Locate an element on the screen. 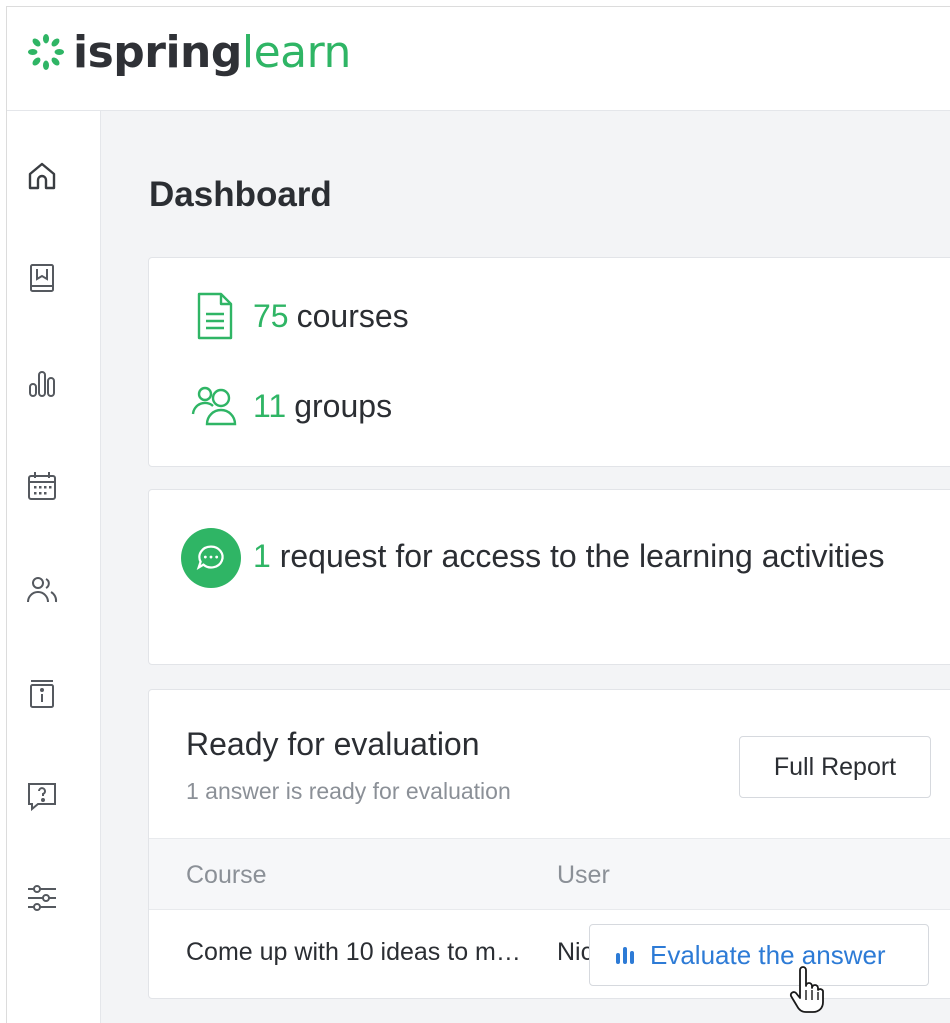 This screenshot has height=1023, width=950. groups-label: groups is located at coordinates (343, 405).